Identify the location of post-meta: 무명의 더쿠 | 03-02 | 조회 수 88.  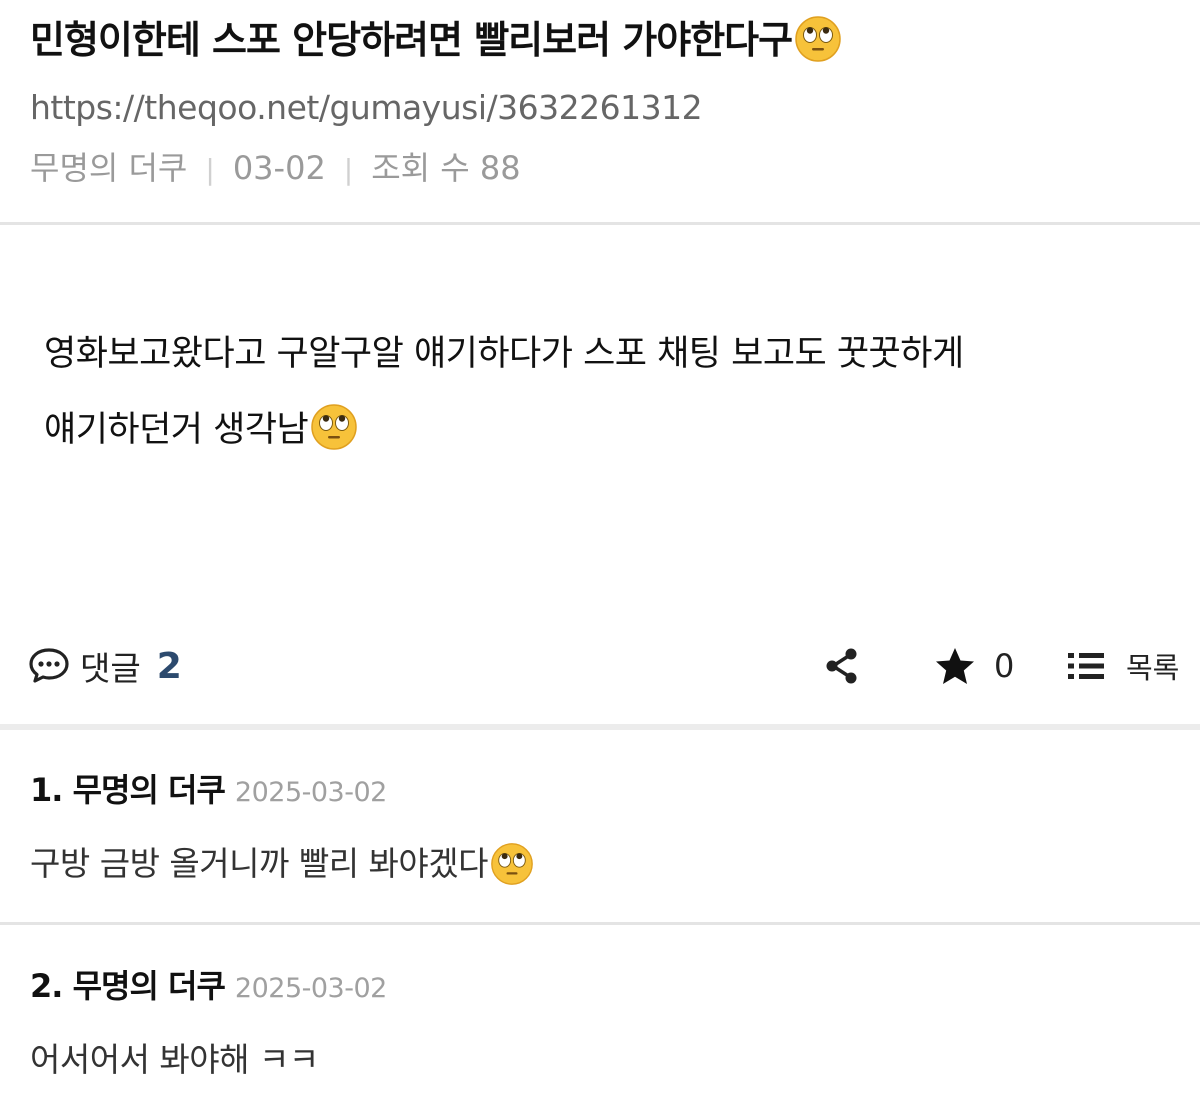
(275, 169).